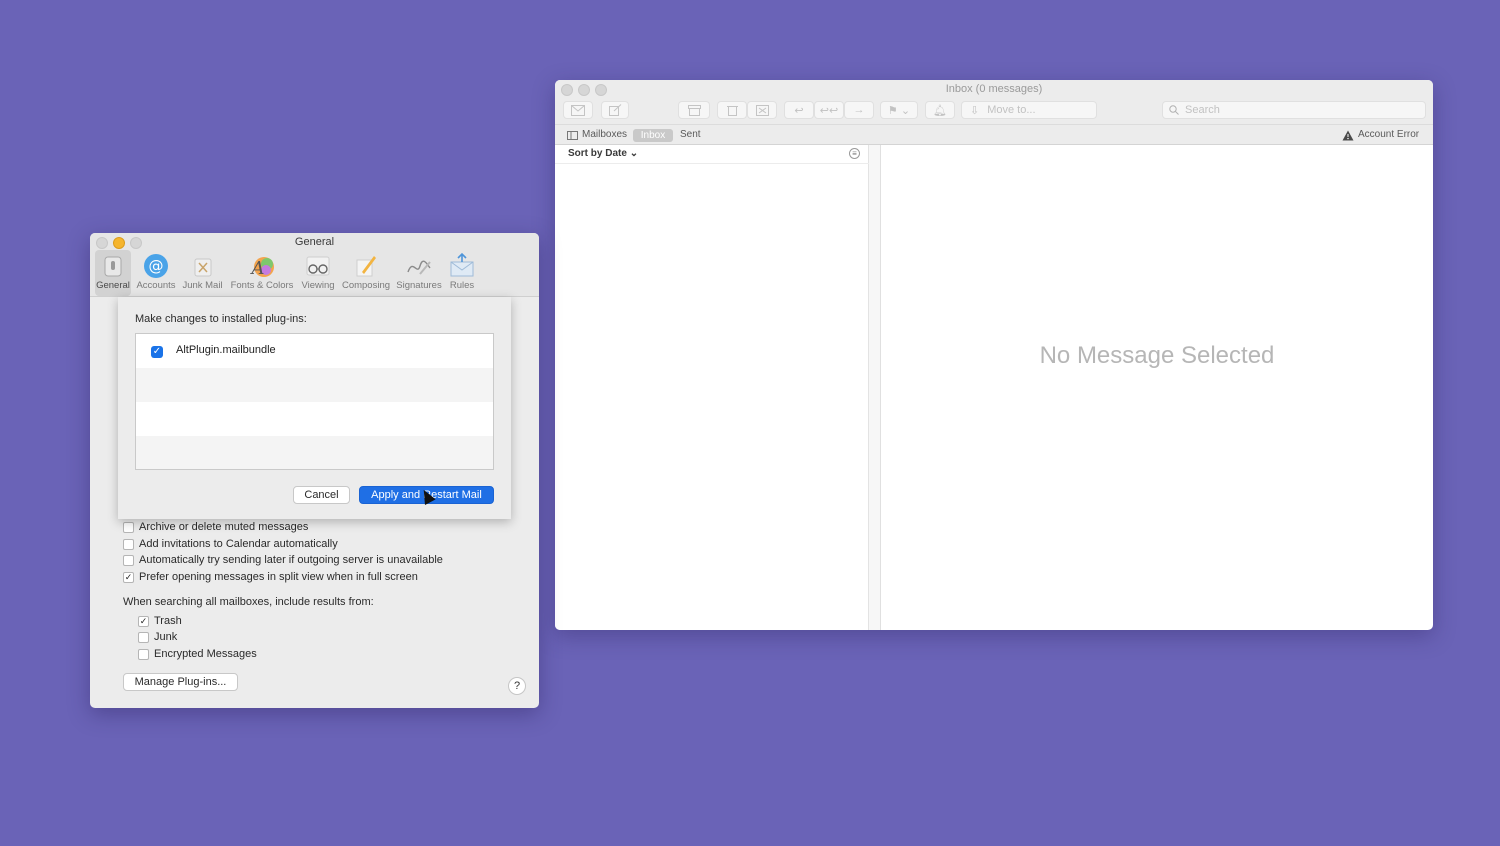 This screenshot has height=846, width=1500. I want to click on plugin-enabled-checkbox: ✓, so click(157, 352).